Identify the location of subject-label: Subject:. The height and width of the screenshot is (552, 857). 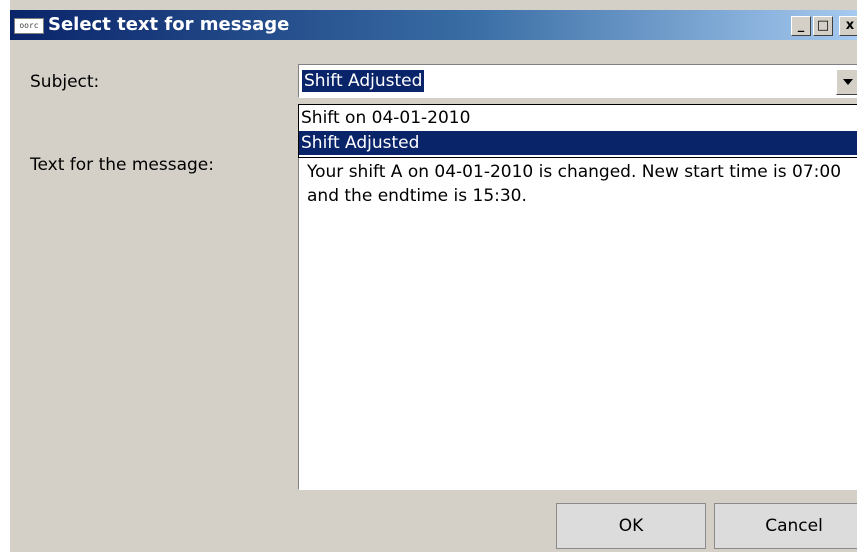
(65, 82).